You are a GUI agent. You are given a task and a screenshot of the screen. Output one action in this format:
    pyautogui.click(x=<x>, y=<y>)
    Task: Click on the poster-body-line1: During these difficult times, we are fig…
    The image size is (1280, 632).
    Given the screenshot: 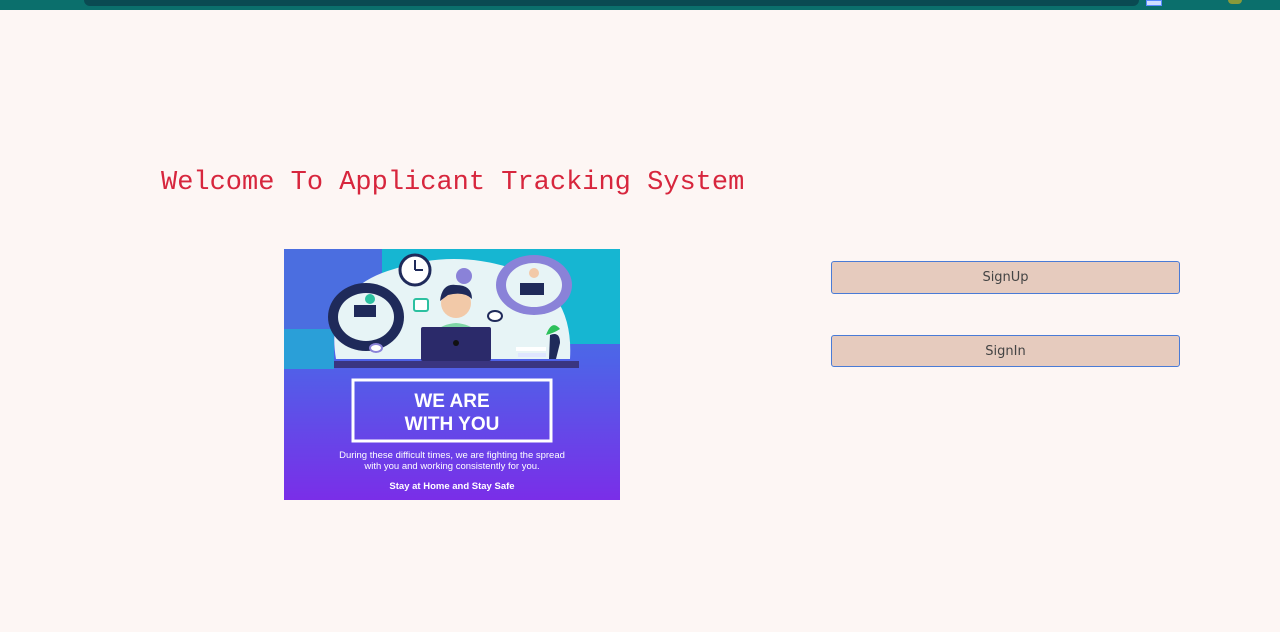 What is the action you would take?
    pyautogui.click(x=452, y=455)
    